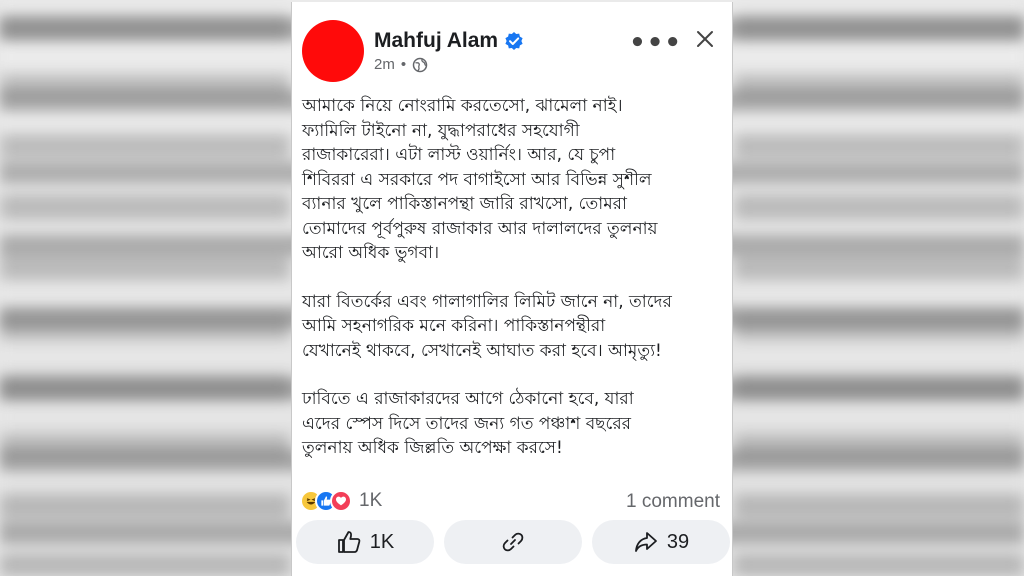 This screenshot has height=576, width=1024. I want to click on author-row: Mahfuj Alam, so click(449, 41).